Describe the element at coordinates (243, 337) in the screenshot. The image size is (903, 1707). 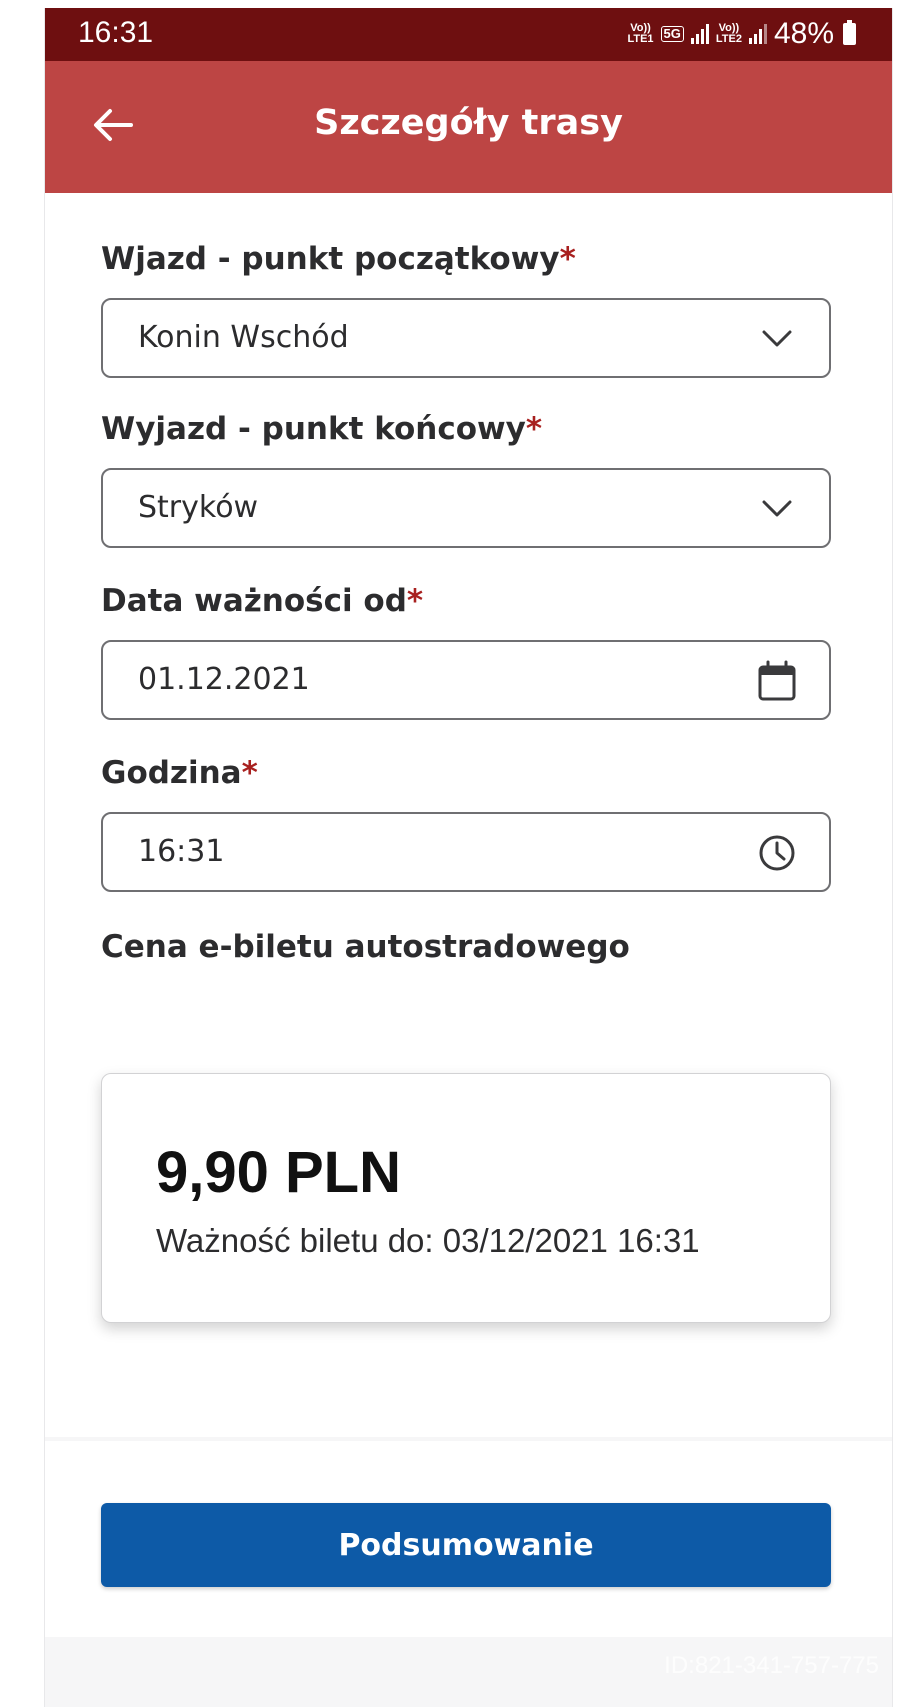
I see `entry-point-value: Konin Wschód` at that location.